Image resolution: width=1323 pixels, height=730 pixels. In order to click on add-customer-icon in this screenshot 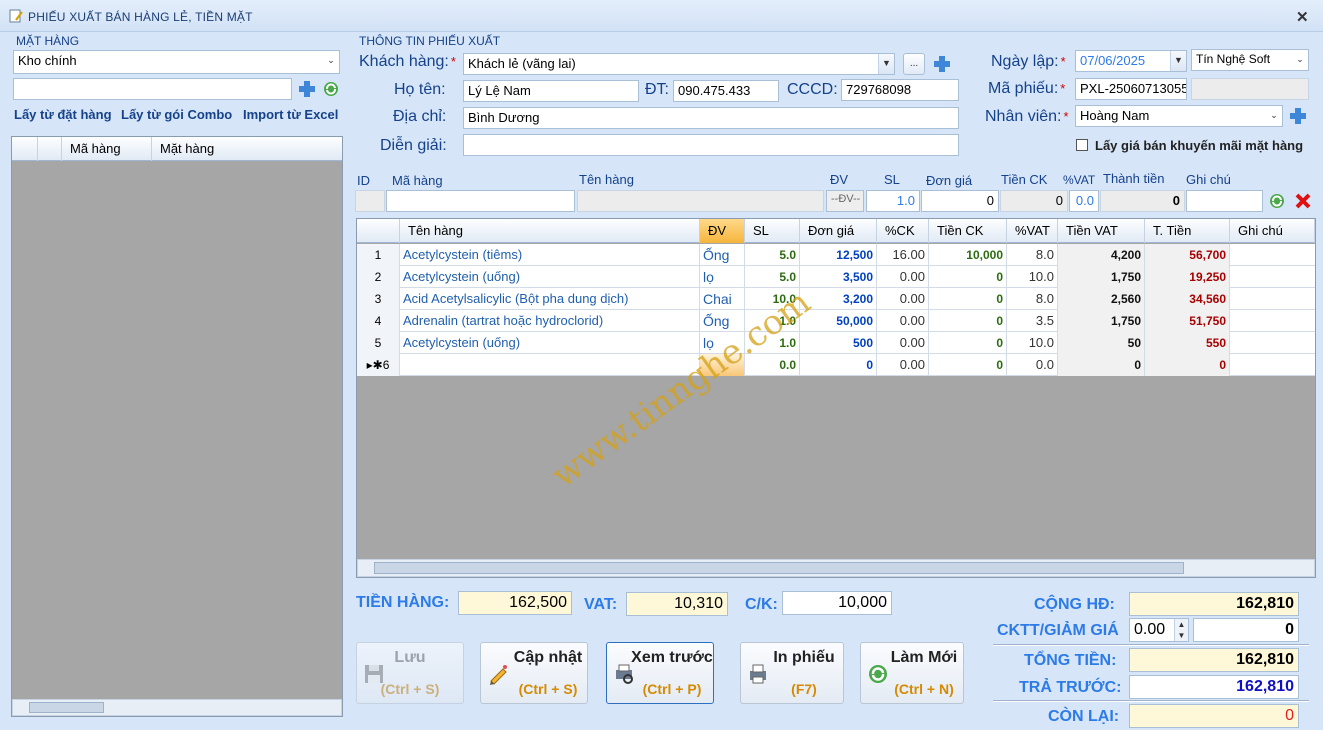, I will do `click(942, 64)`.